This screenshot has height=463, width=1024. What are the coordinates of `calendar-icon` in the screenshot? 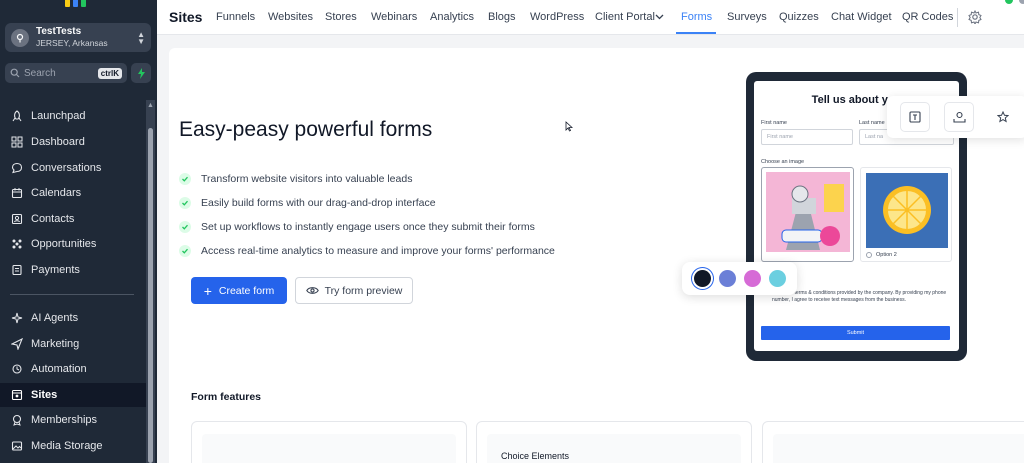 It's located at (17, 193).